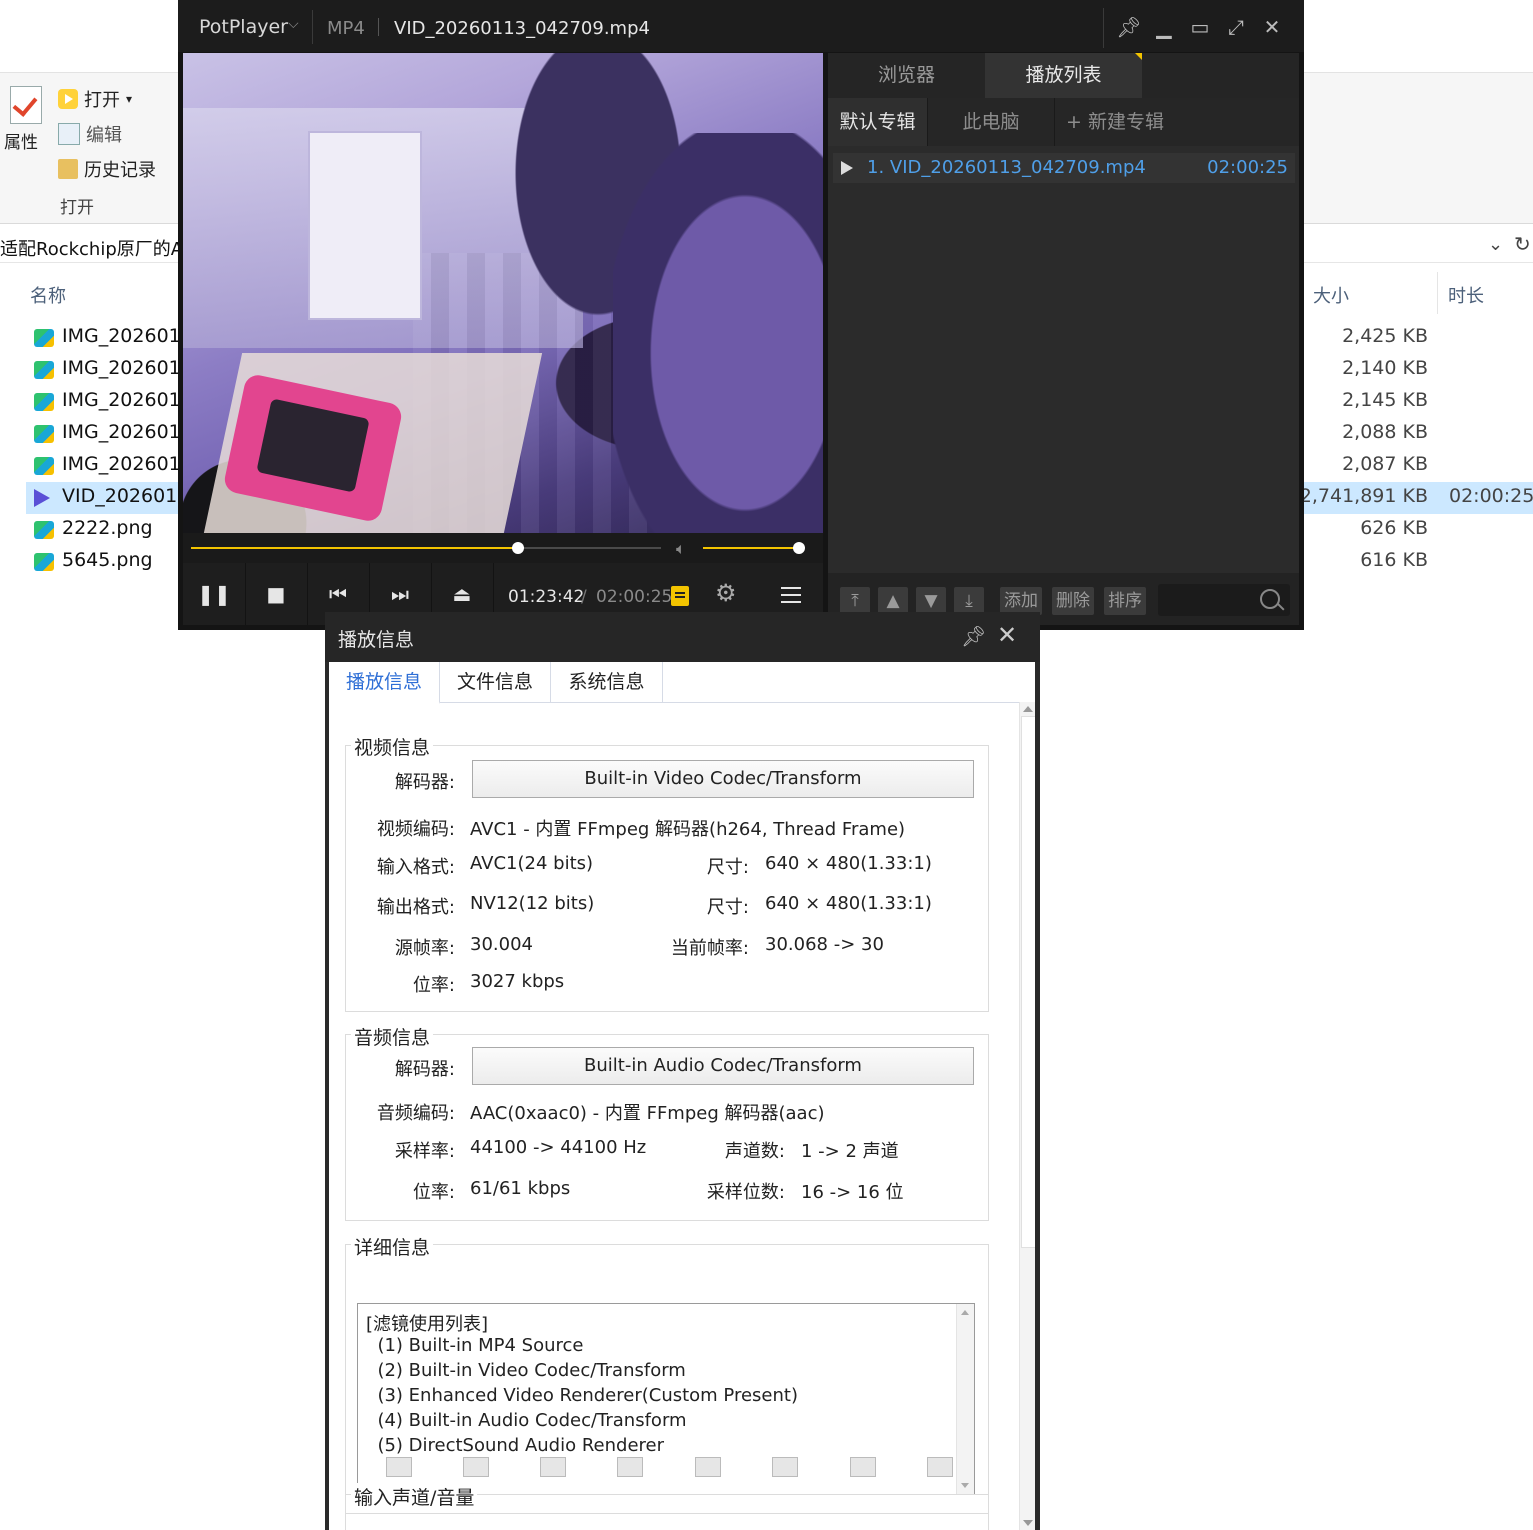 This screenshot has height=1530, width=1533. I want to click on column-header-size: 大小, so click(1331, 295).